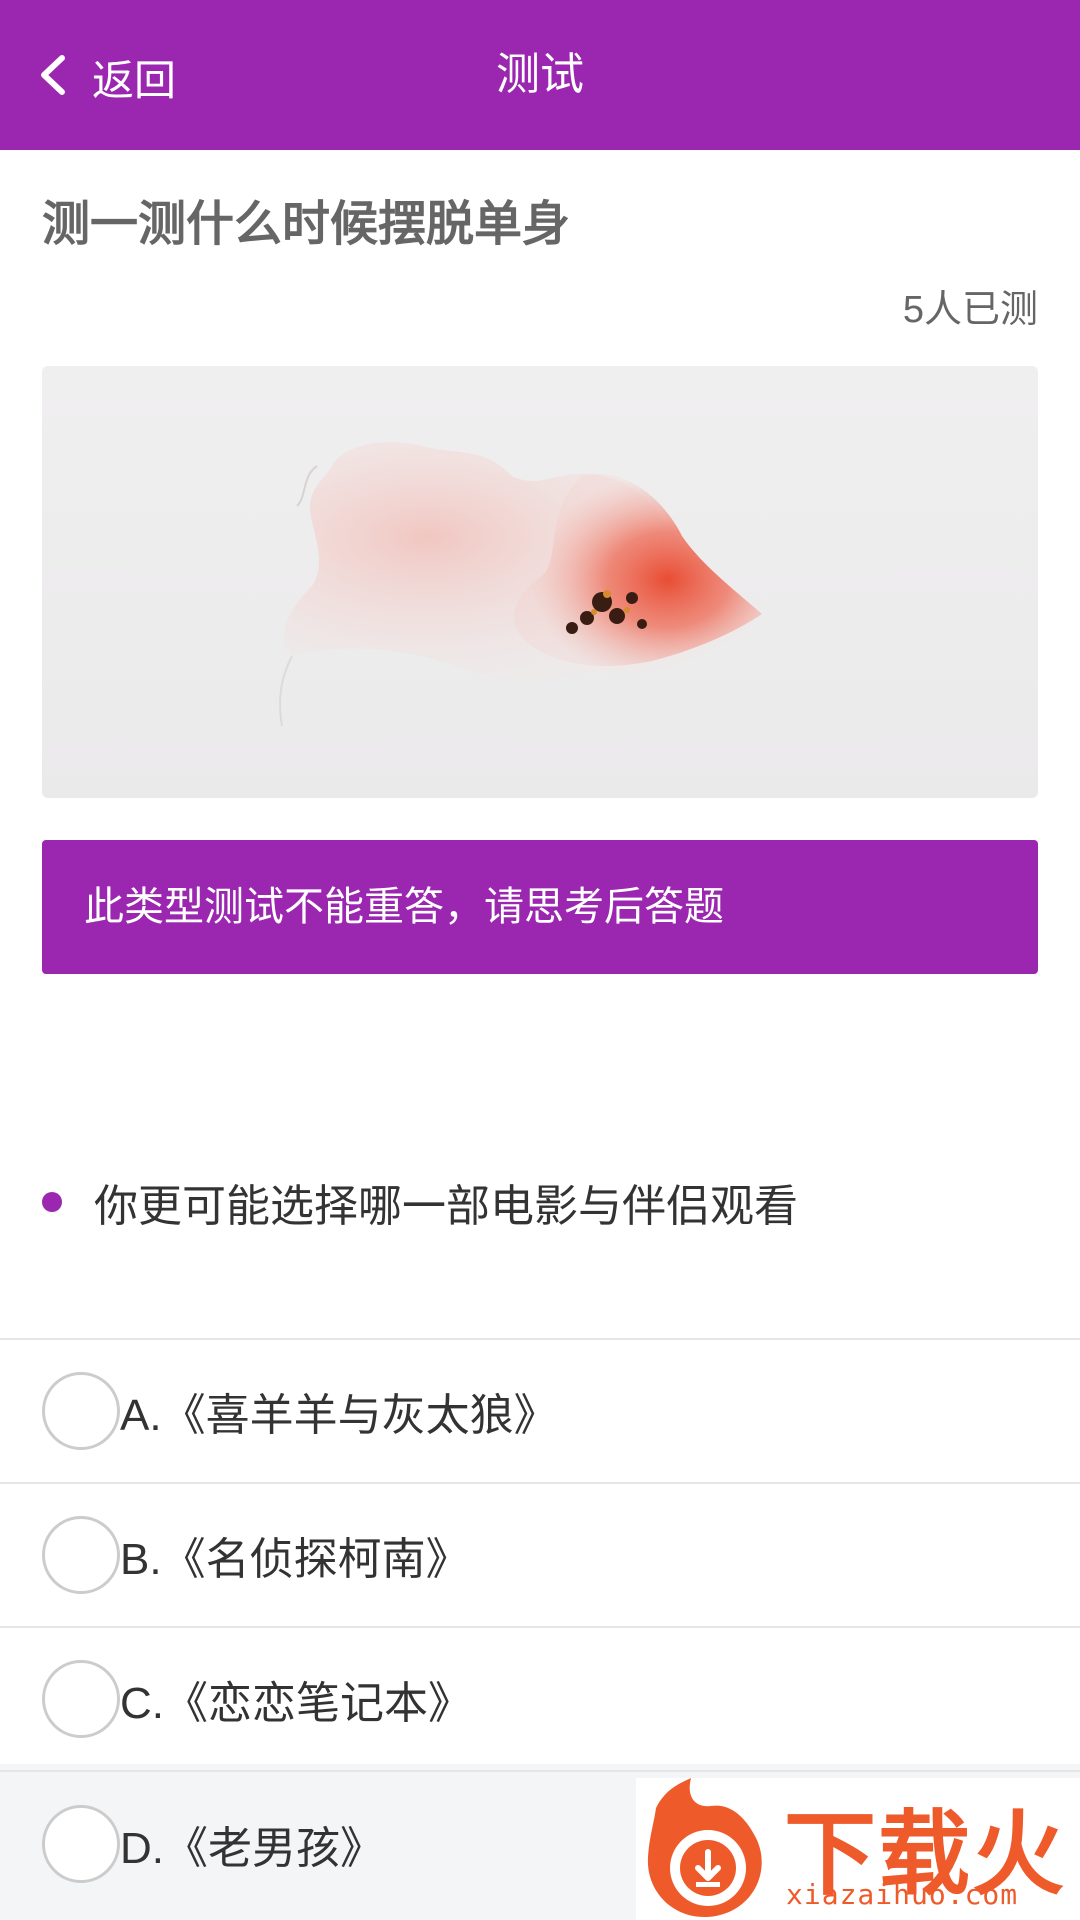 The width and height of the screenshot is (1080, 1920). Describe the element at coordinates (252, 1848) in the screenshot. I see `option-label: D.《老男孩》` at that location.